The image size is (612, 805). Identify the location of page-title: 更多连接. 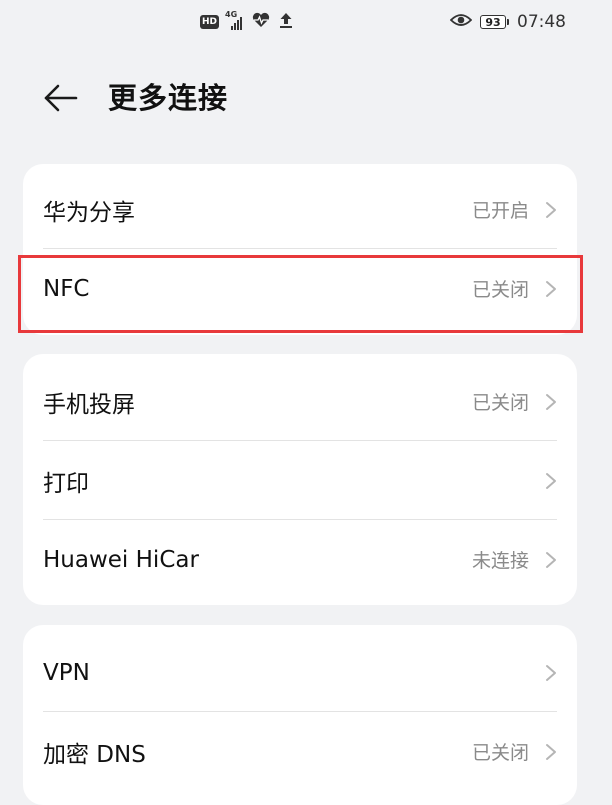
(168, 98).